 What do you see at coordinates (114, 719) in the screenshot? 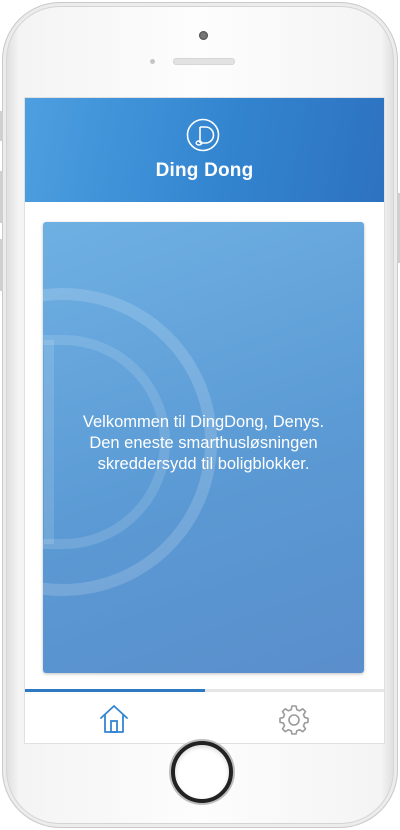
I see `home-icon` at bounding box center [114, 719].